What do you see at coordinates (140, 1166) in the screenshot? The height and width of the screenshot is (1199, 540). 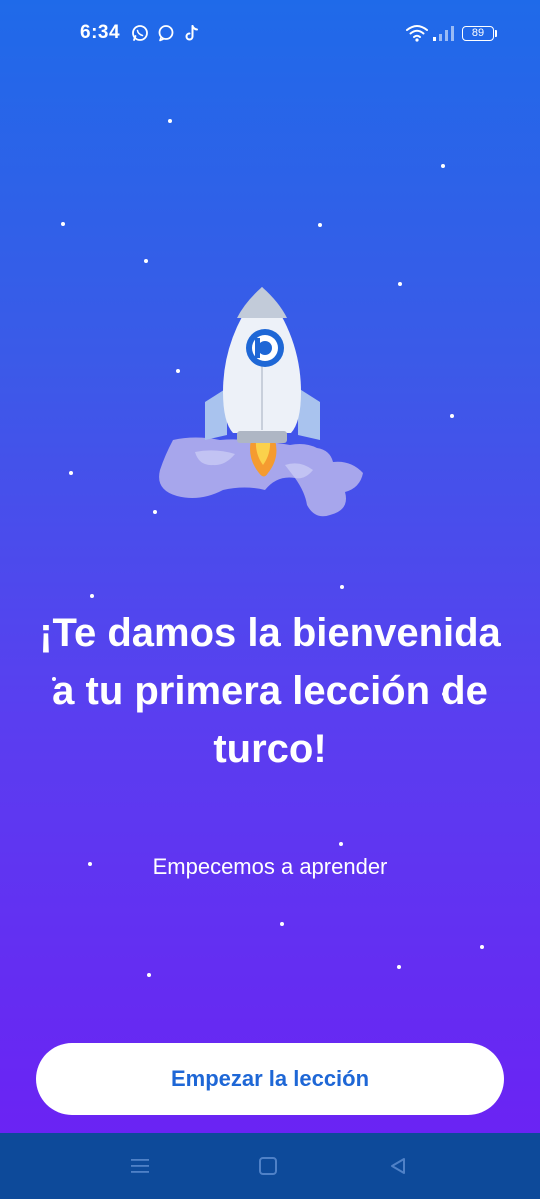 I see `menu-icon` at bounding box center [140, 1166].